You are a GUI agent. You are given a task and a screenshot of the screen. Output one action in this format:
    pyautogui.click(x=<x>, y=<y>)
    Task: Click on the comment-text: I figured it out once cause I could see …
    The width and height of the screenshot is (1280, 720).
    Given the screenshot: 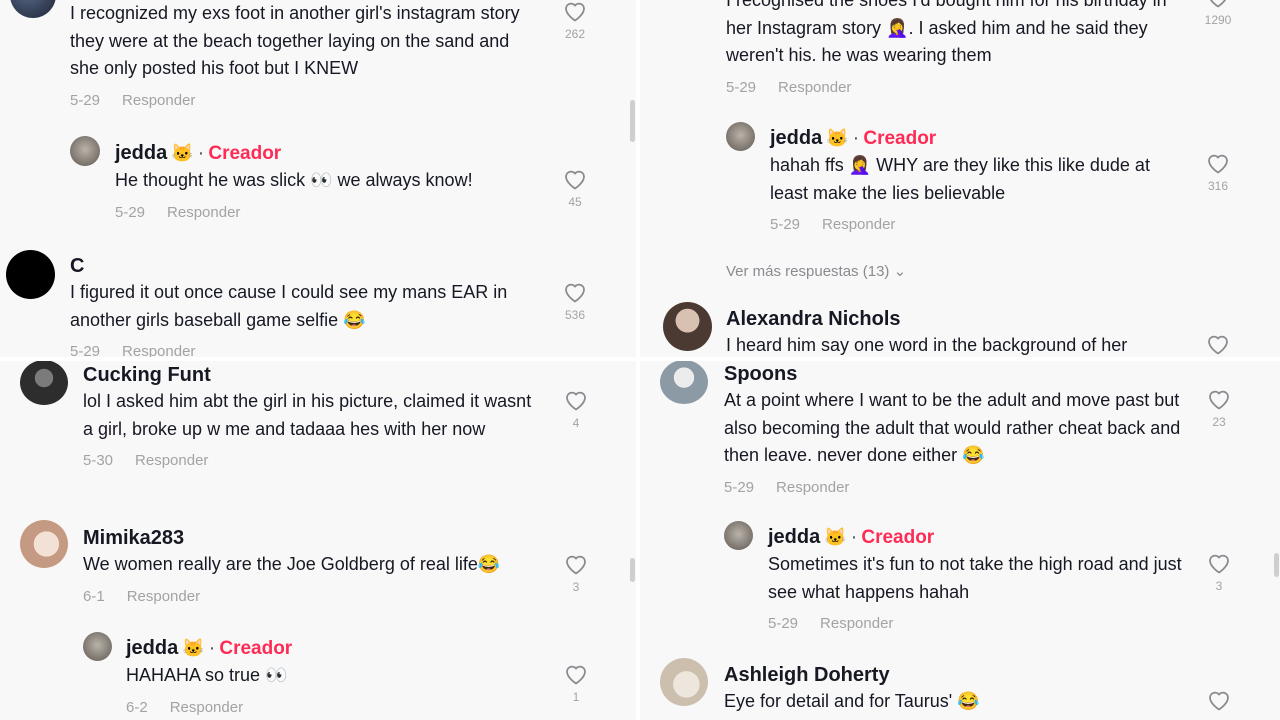 What is the action you would take?
    pyautogui.click(x=289, y=306)
    